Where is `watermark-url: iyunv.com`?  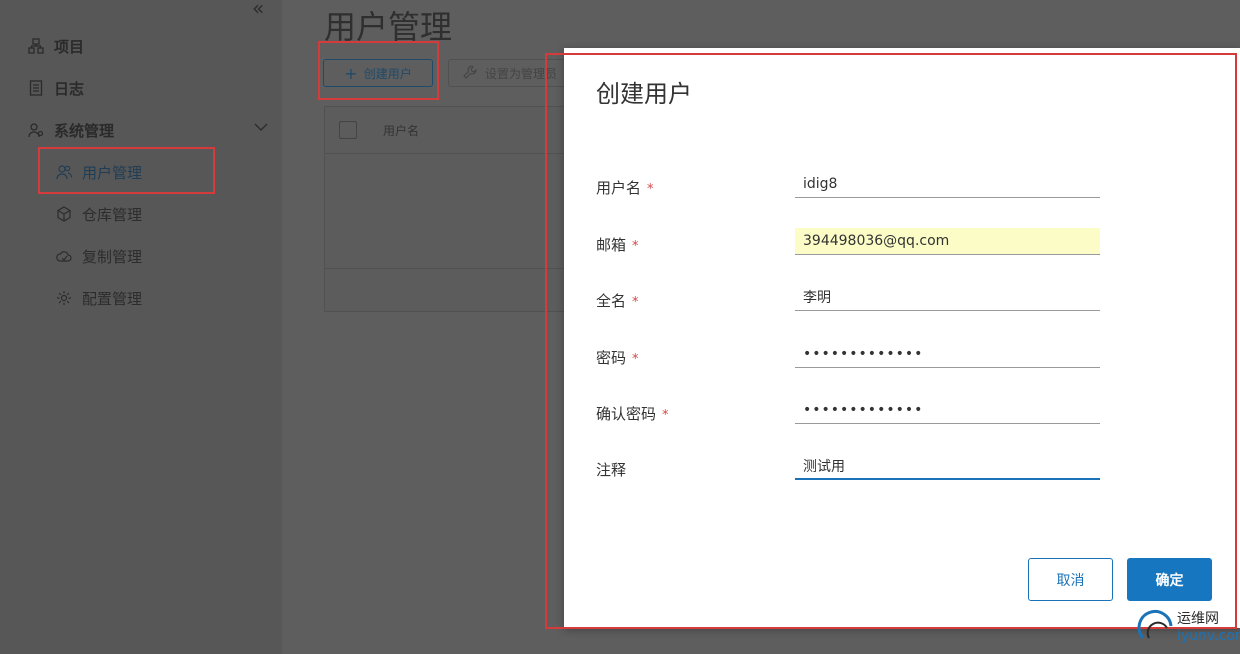 watermark-url: iyunv.com is located at coordinates (1208, 636).